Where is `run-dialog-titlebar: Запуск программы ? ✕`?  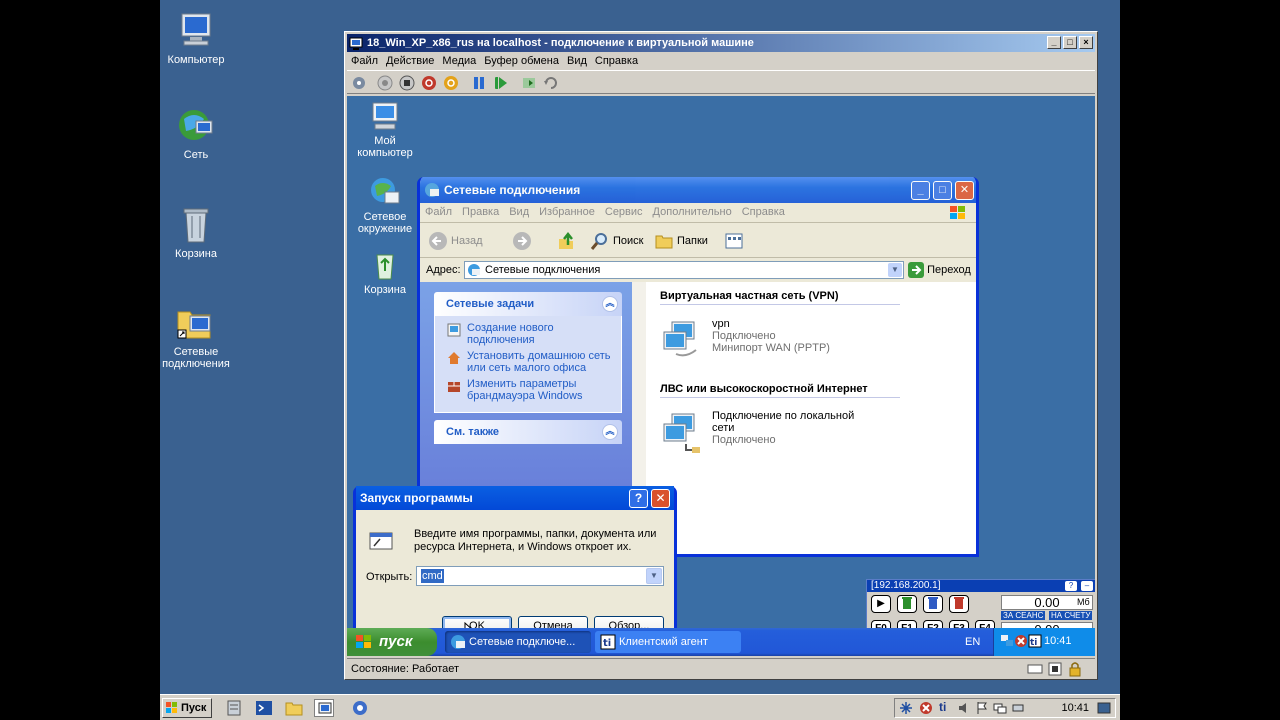
run-dialog-titlebar: Запуск программы ? ✕ is located at coordinates (515, 498).